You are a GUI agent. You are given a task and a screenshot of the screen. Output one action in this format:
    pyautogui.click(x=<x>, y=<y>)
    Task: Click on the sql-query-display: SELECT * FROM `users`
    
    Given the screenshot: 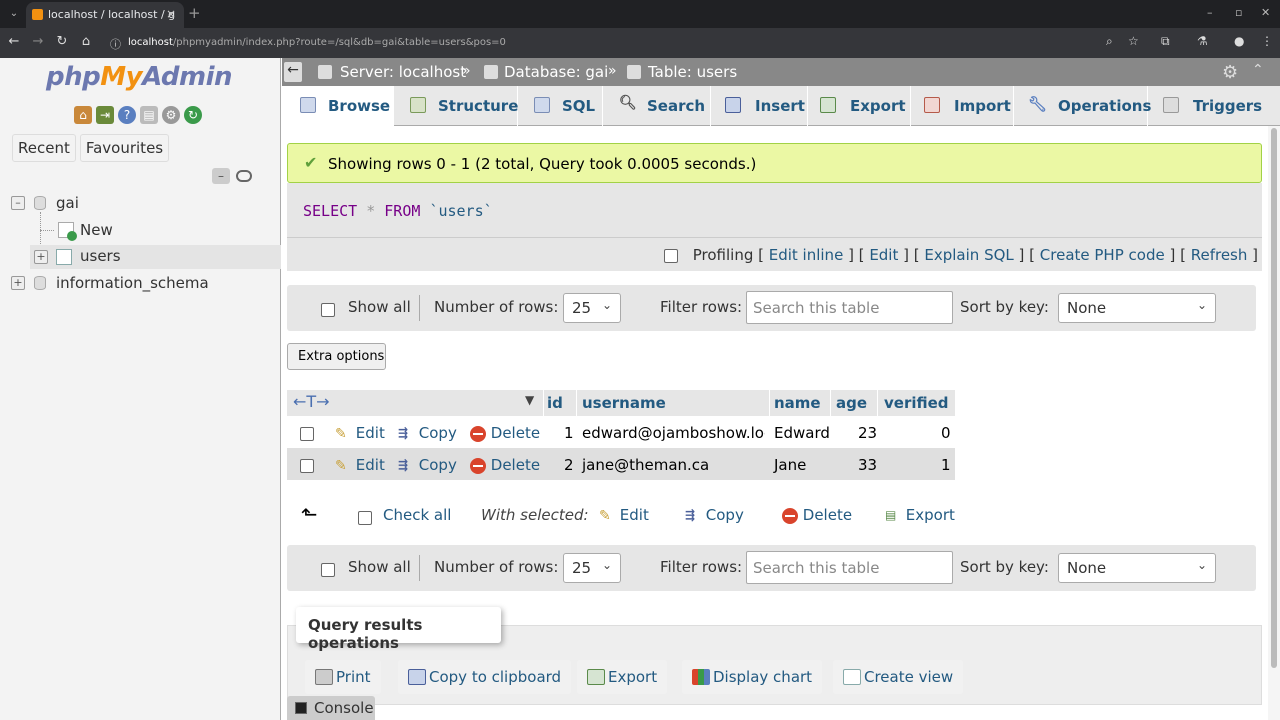 What is the action you would take?
    pyautogui.click(x=774, y=210)
    